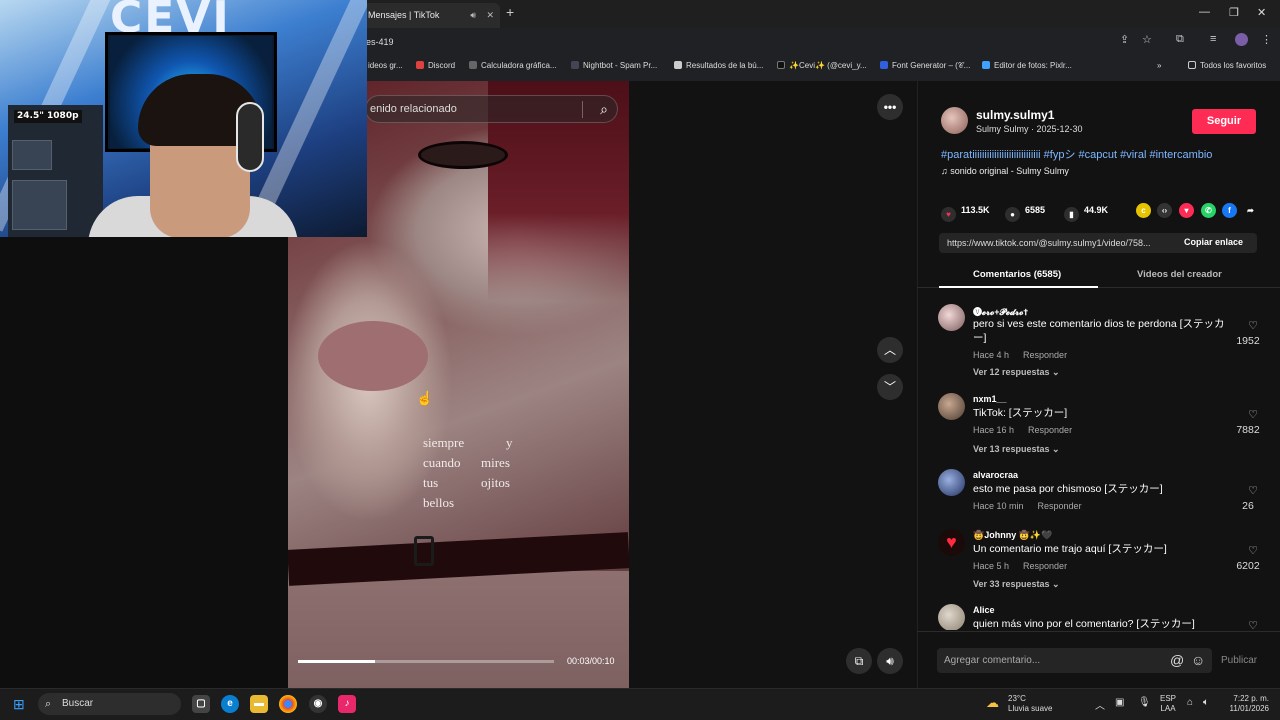 This screenshot has width=1280, height=720. I want to click on progress-bar, so click(426, 661).